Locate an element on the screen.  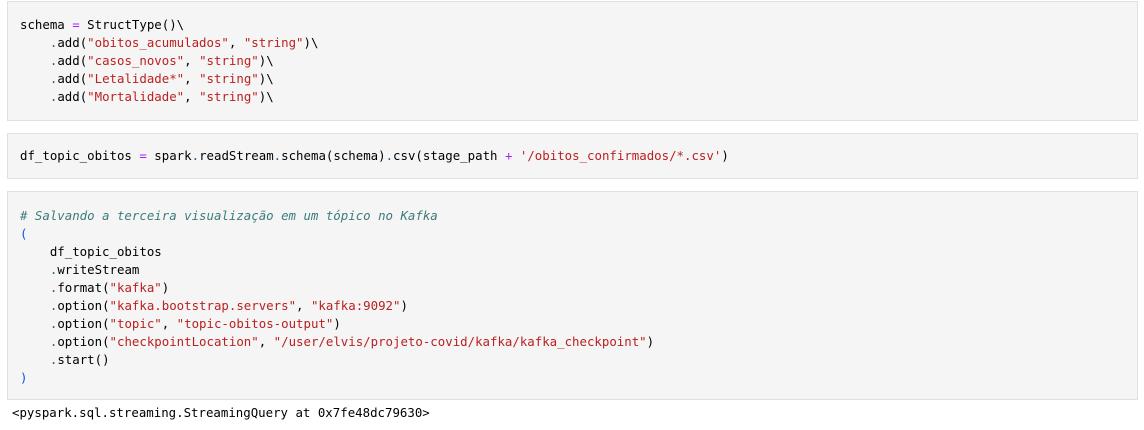
code-token: "casos_novos" is located at coordinates (136, 60).